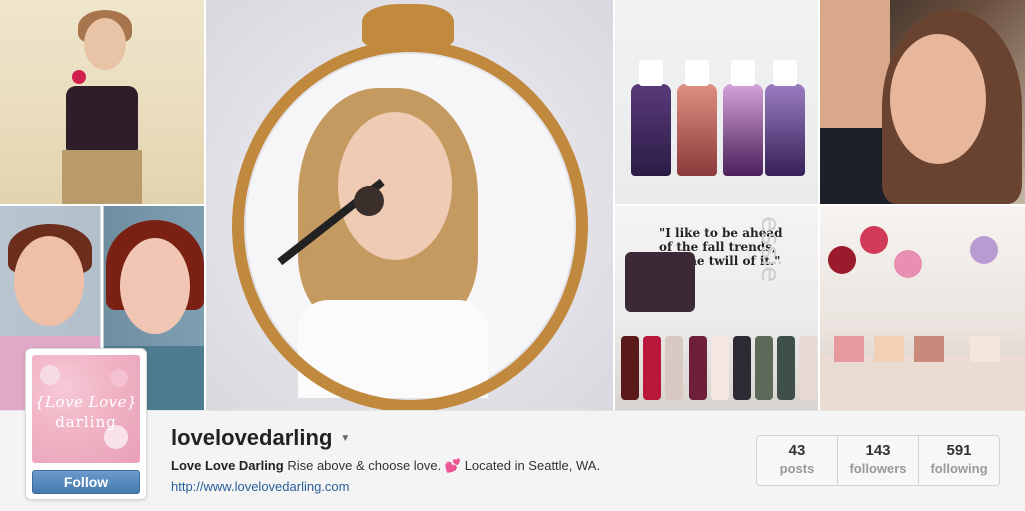  What do you see at coordinates (922, 308) in the screenshot?
I see `photo-tile-flowers-soaps` at bounding box center [922, 308].